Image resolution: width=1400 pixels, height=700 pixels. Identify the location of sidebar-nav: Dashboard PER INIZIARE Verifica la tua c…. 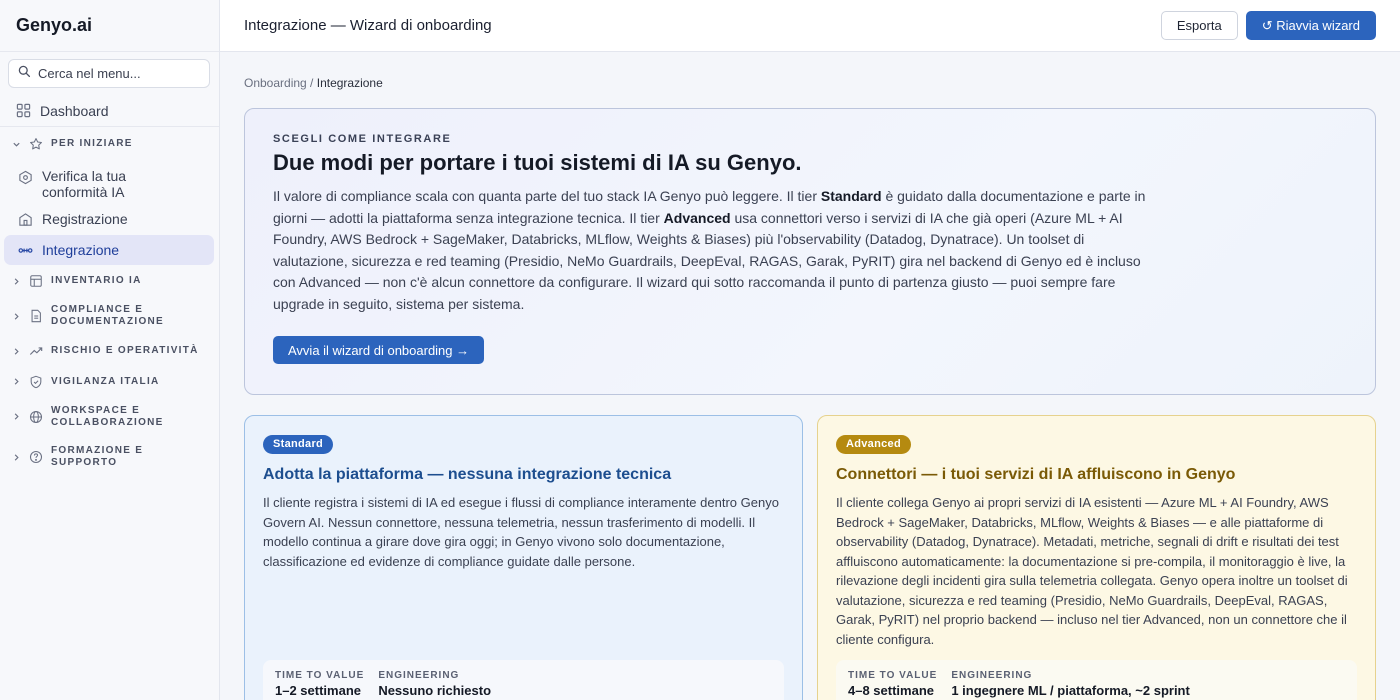
(109, 287).